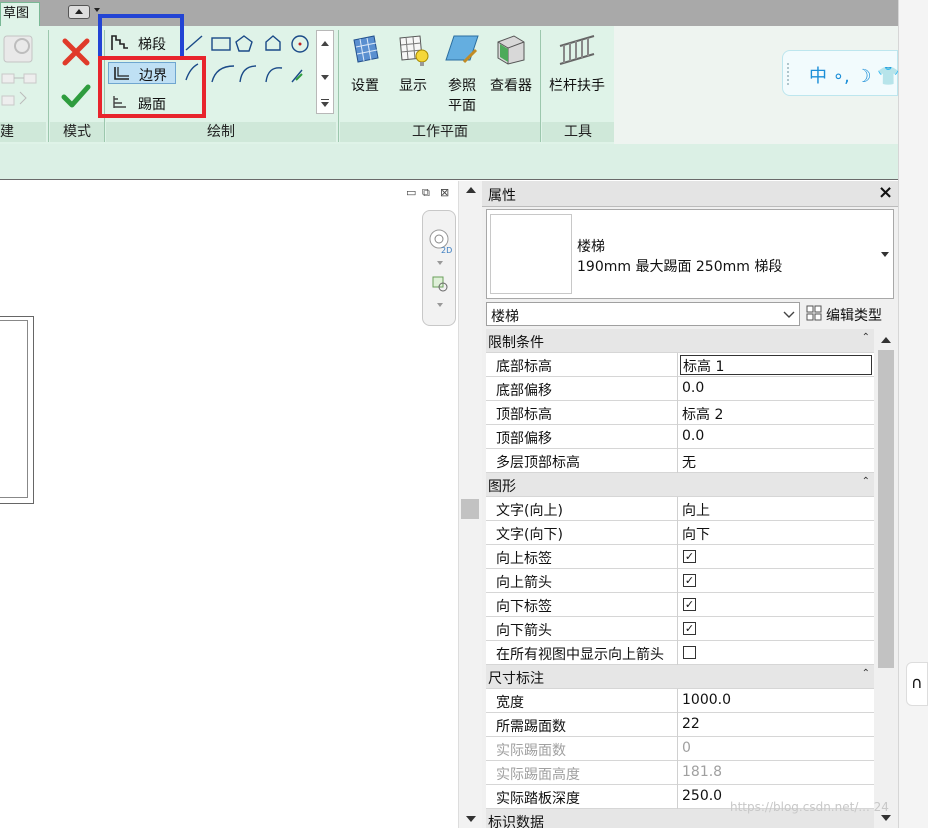 The image size is (928, 828). I want to click on property-row: 顶部标高 标高 2, so click(680, 413).